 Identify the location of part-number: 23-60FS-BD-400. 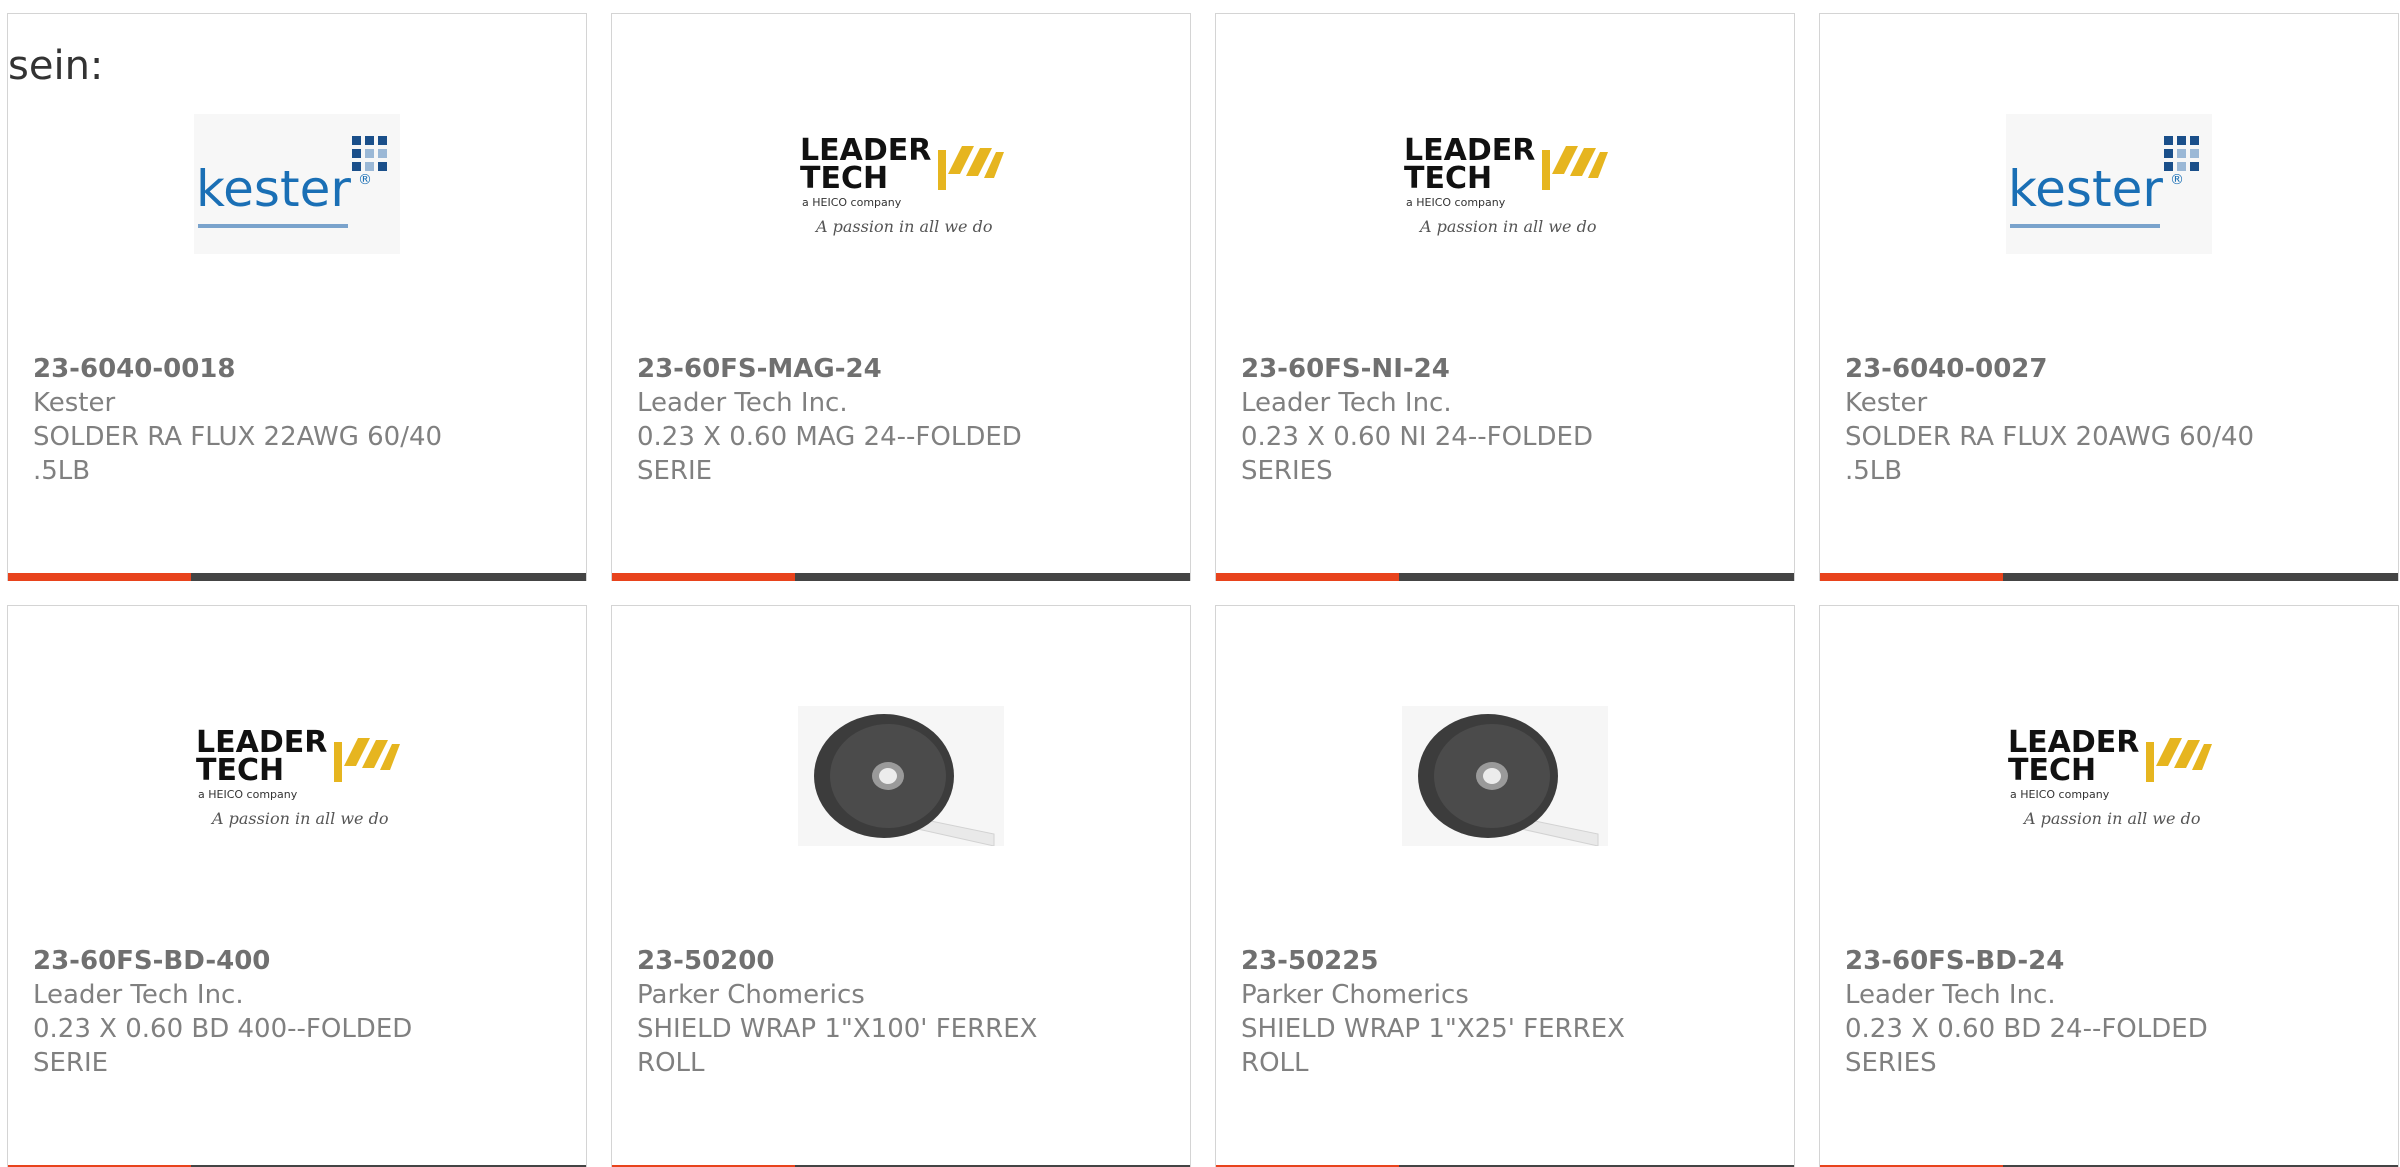
(243, 961).